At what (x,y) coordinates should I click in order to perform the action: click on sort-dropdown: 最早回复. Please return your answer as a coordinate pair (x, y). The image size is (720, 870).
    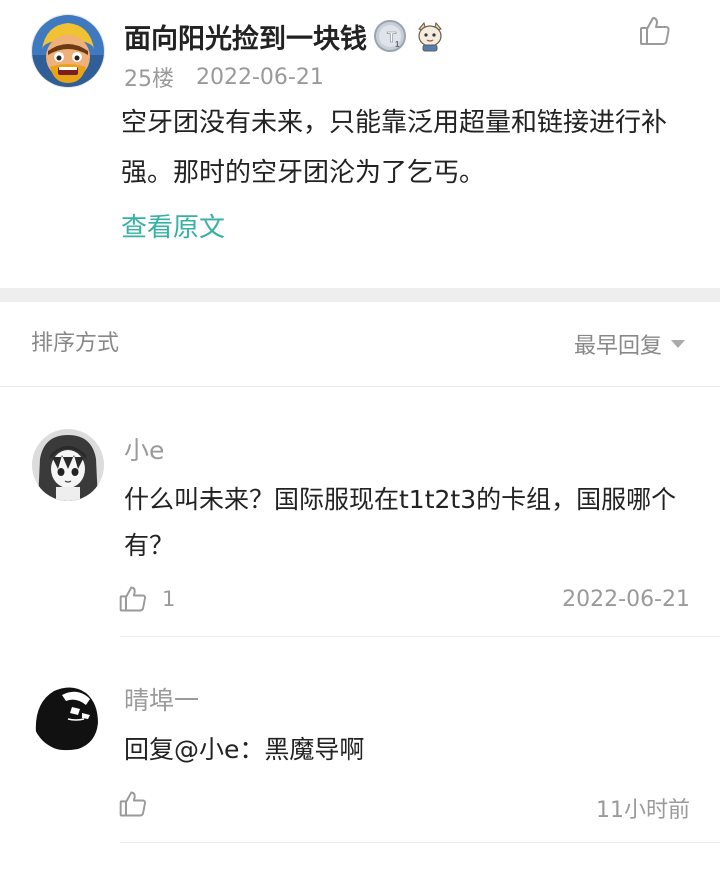
    Looking at the image, I should click on (630, 344).